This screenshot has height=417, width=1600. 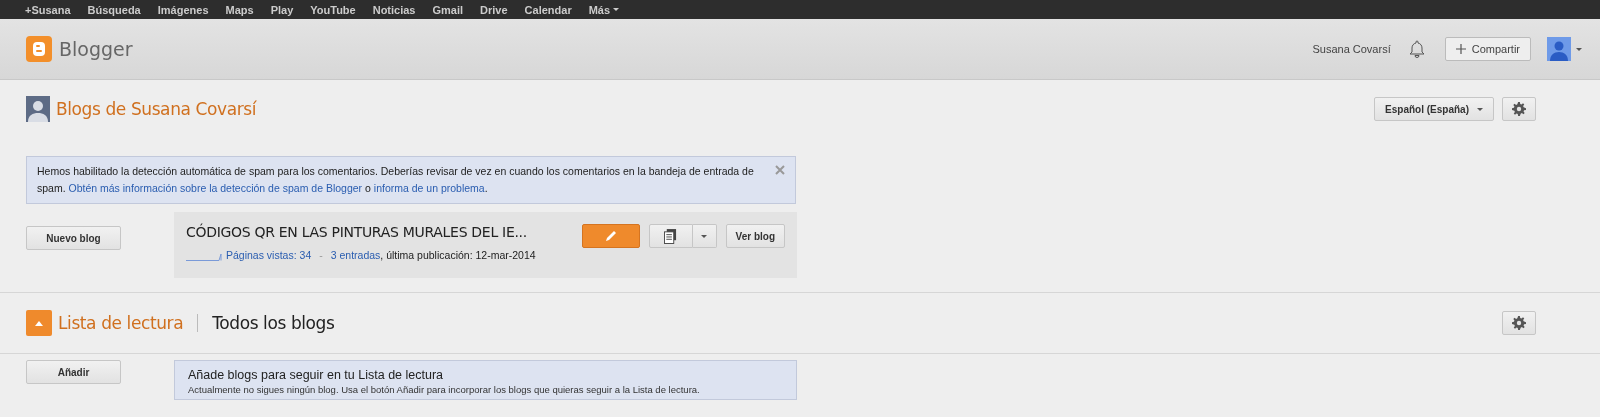 What do you see at coordinates (39, 323) in the screenshot?
I see `triangle-up-icon` at bounding box center [39, 323].